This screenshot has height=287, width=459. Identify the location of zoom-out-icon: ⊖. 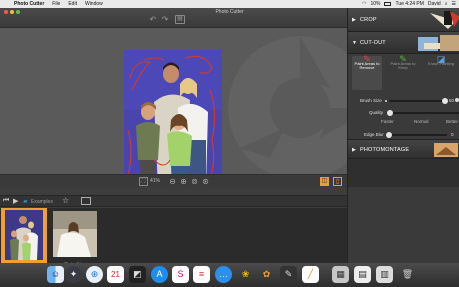
(172, 181).